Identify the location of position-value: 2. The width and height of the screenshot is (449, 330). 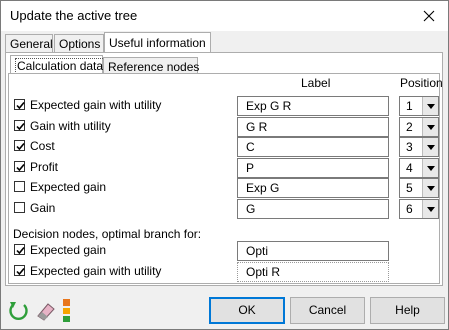
(409, 126).